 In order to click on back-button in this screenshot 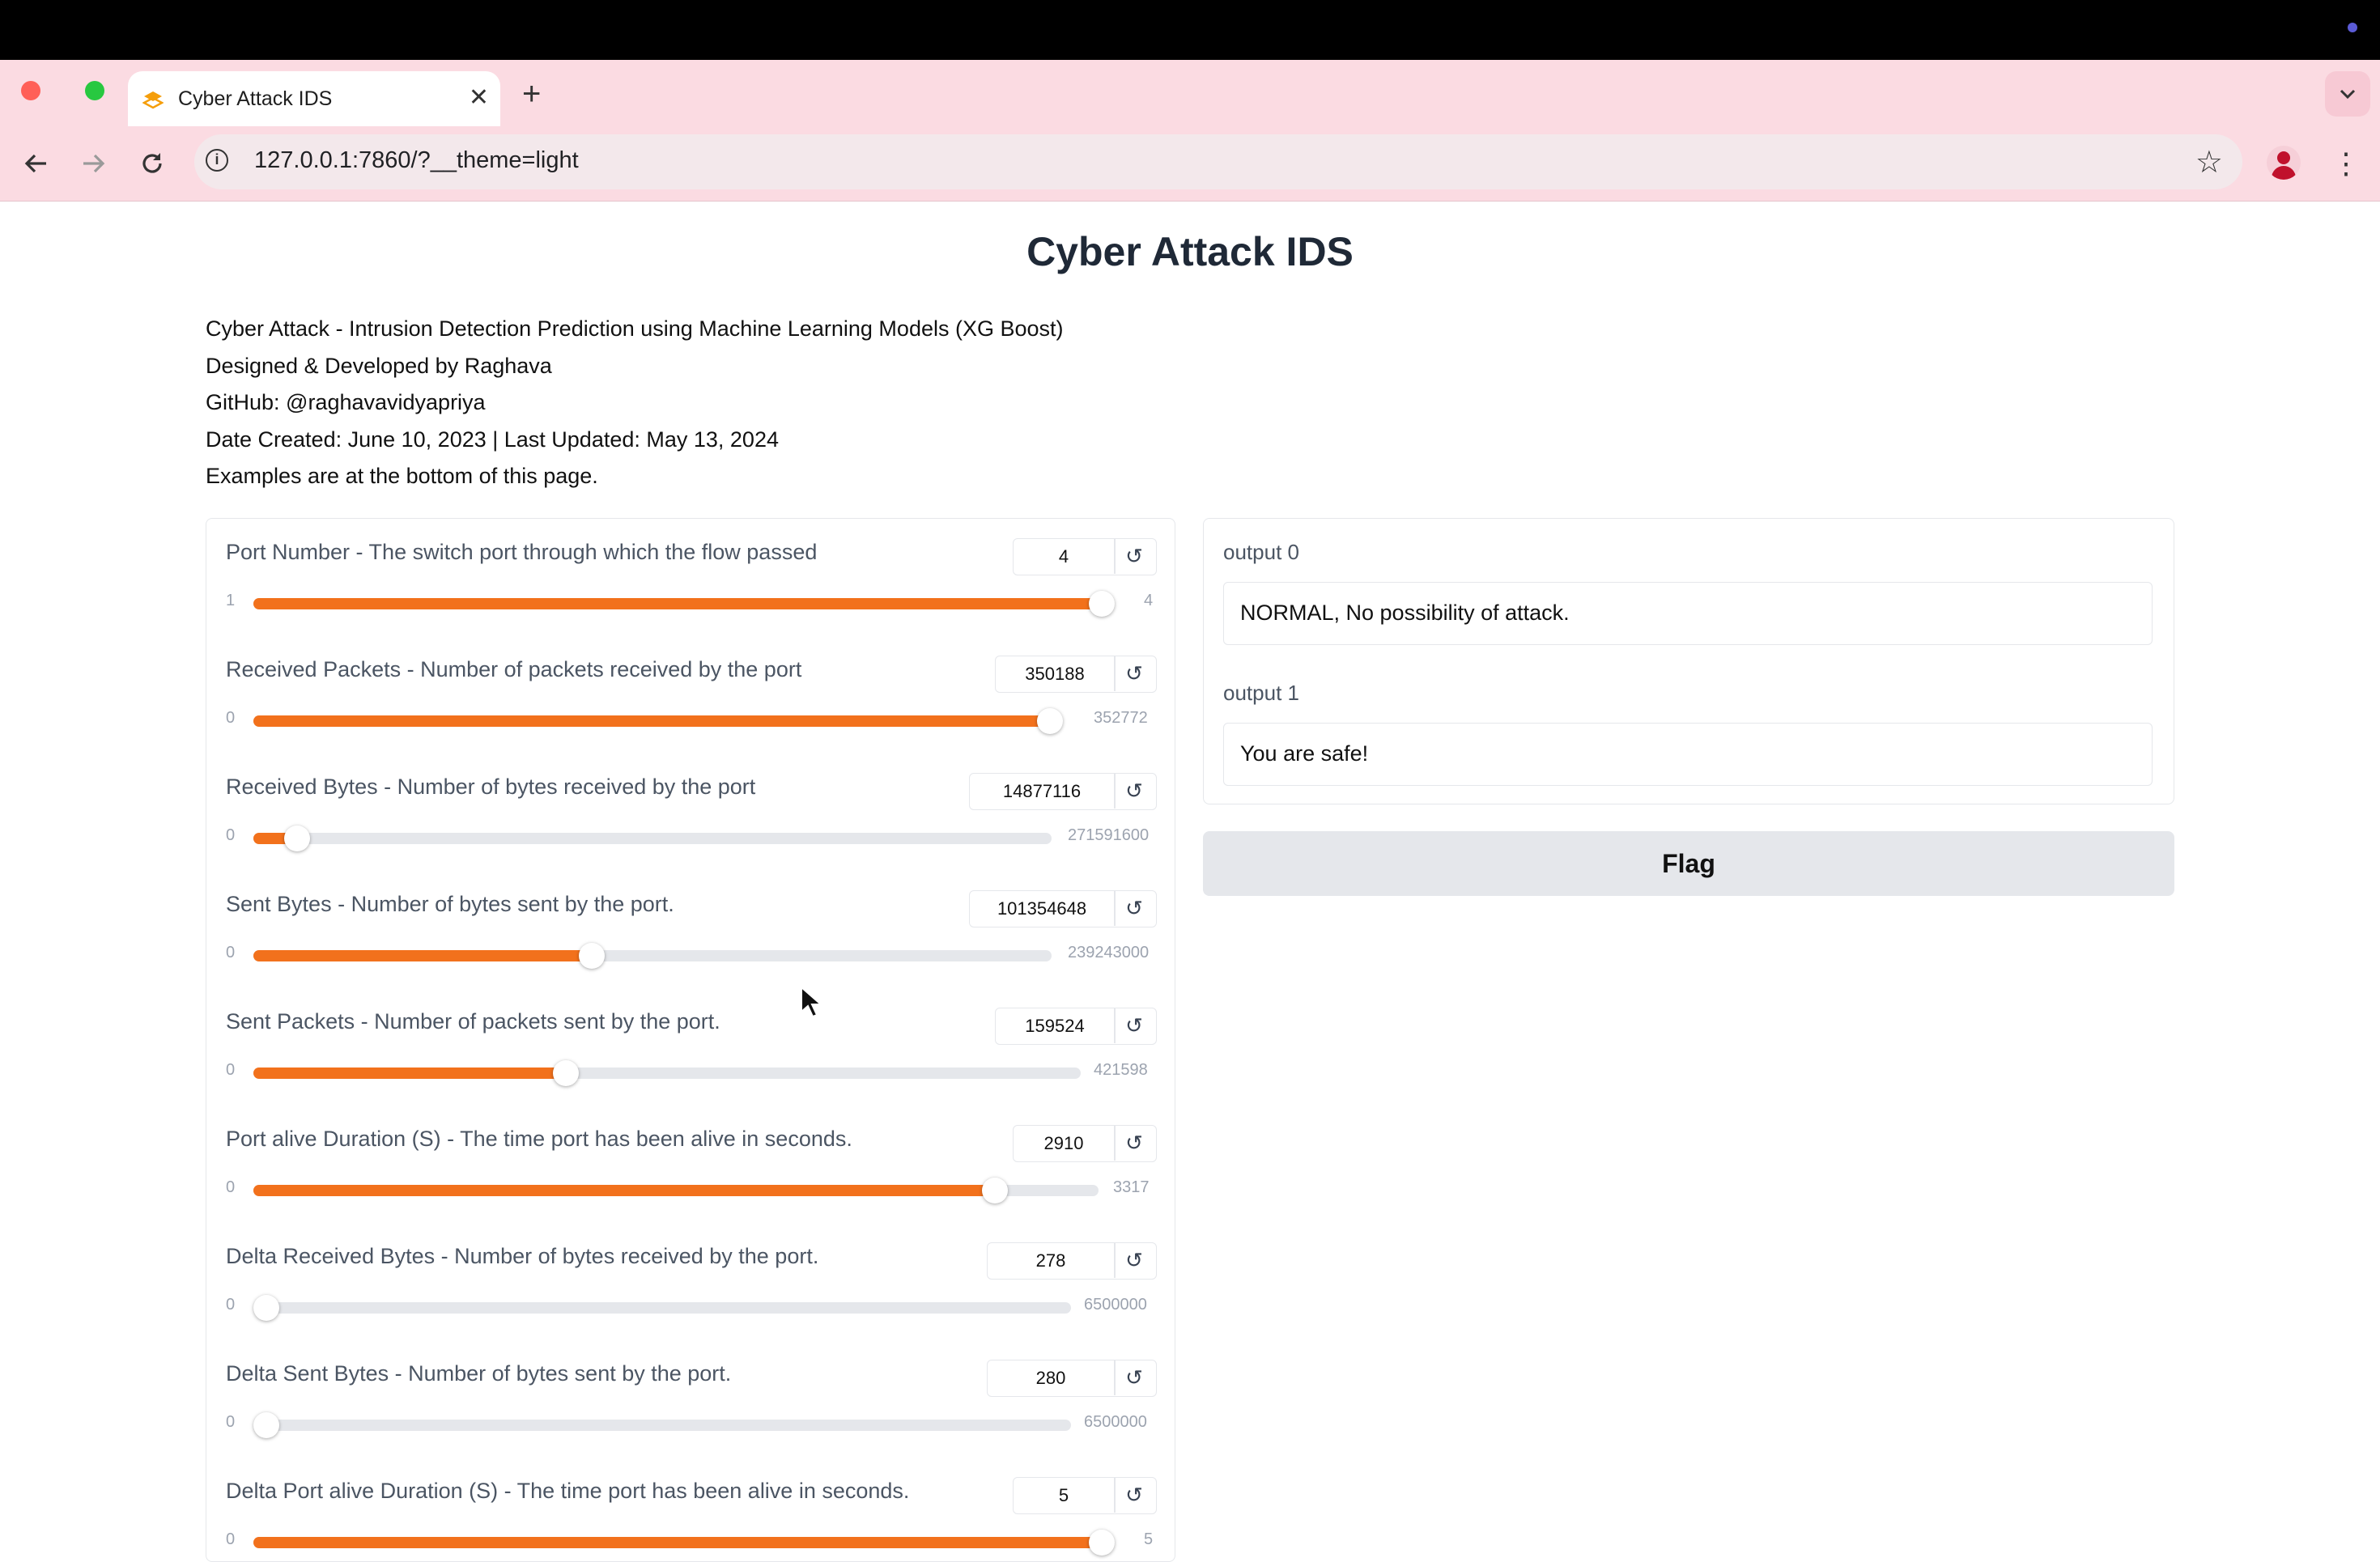, I will do `click(35, 163)`.